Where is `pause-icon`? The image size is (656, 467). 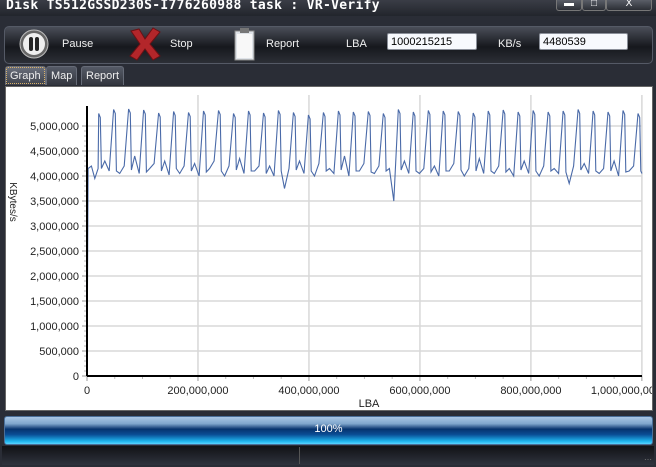 pause-icon is located at coordinates (34, 44).